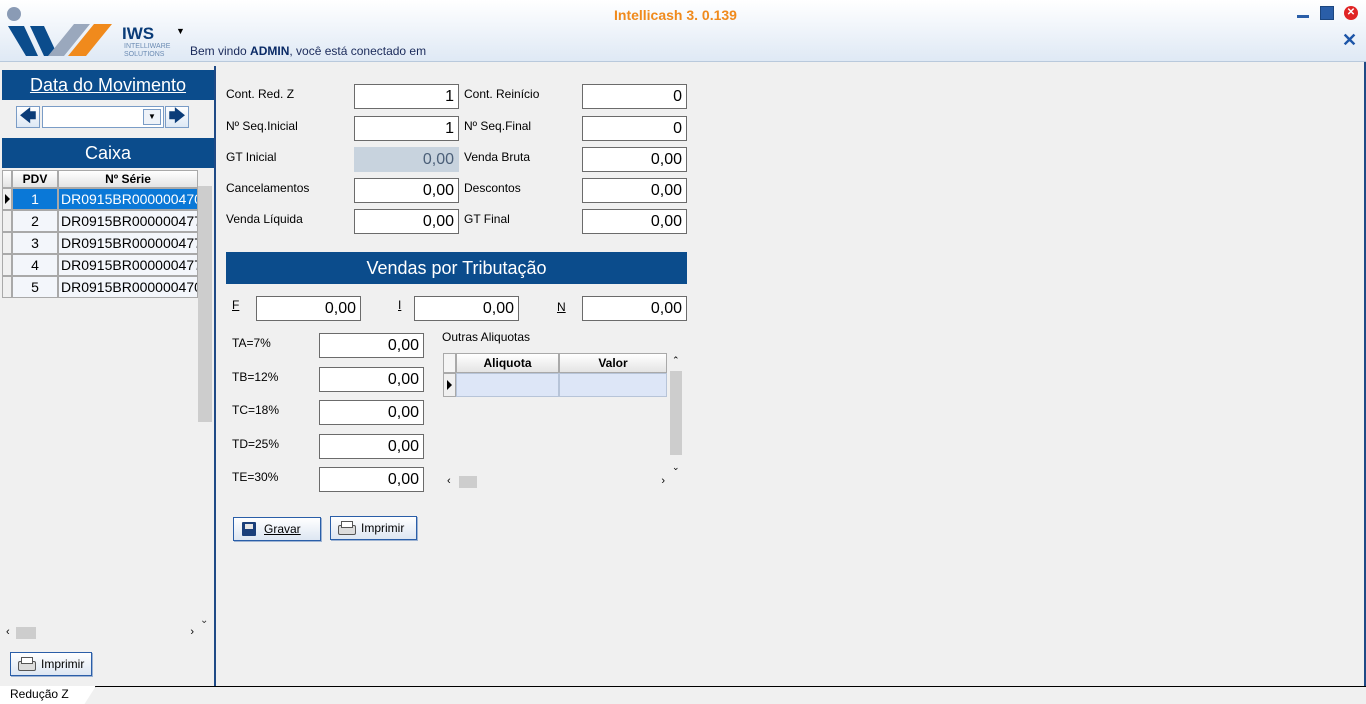 The image size is (1366, 704). Describe the element at coordinates (486, 337) in the screenshot. I see `outras-aliquotas-label: Outras Aliquotas` at that location.